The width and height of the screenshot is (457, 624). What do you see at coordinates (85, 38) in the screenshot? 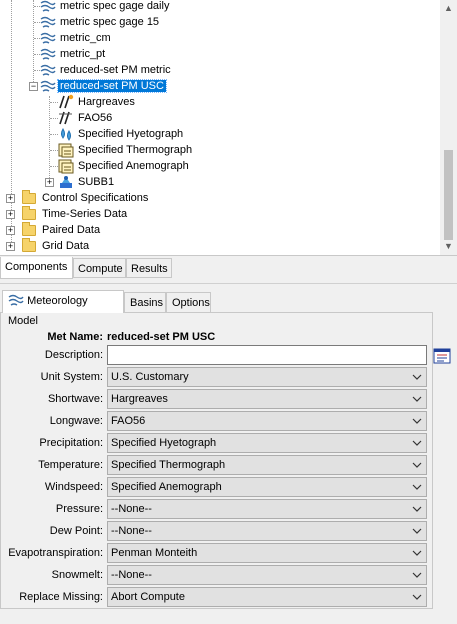
I see `tree-item-label: metric_cm` at bounding box center [85, 38].